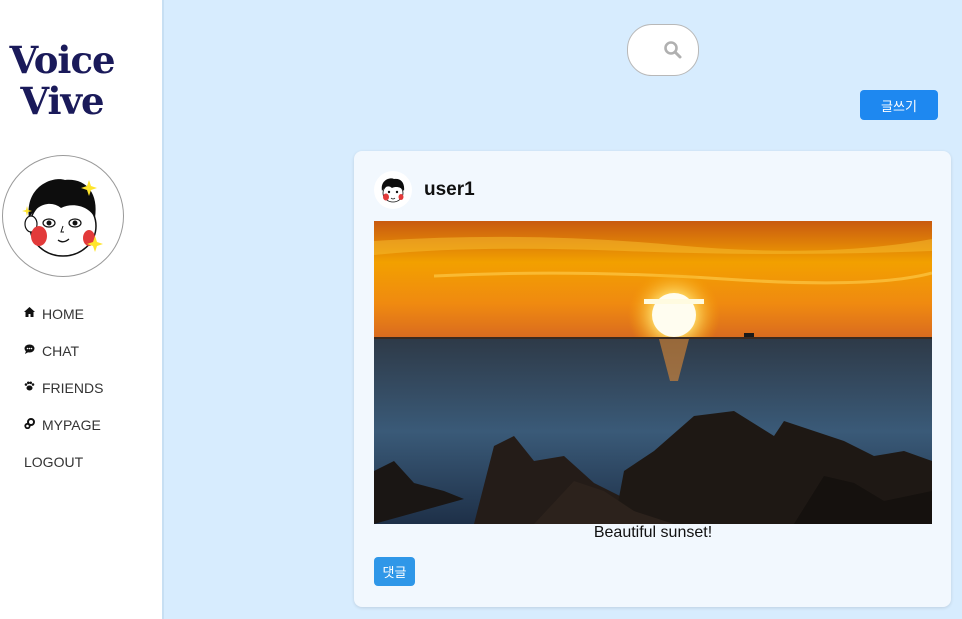  I want to click on sidebar-item-label: FRIENDS, so click(73, 387).